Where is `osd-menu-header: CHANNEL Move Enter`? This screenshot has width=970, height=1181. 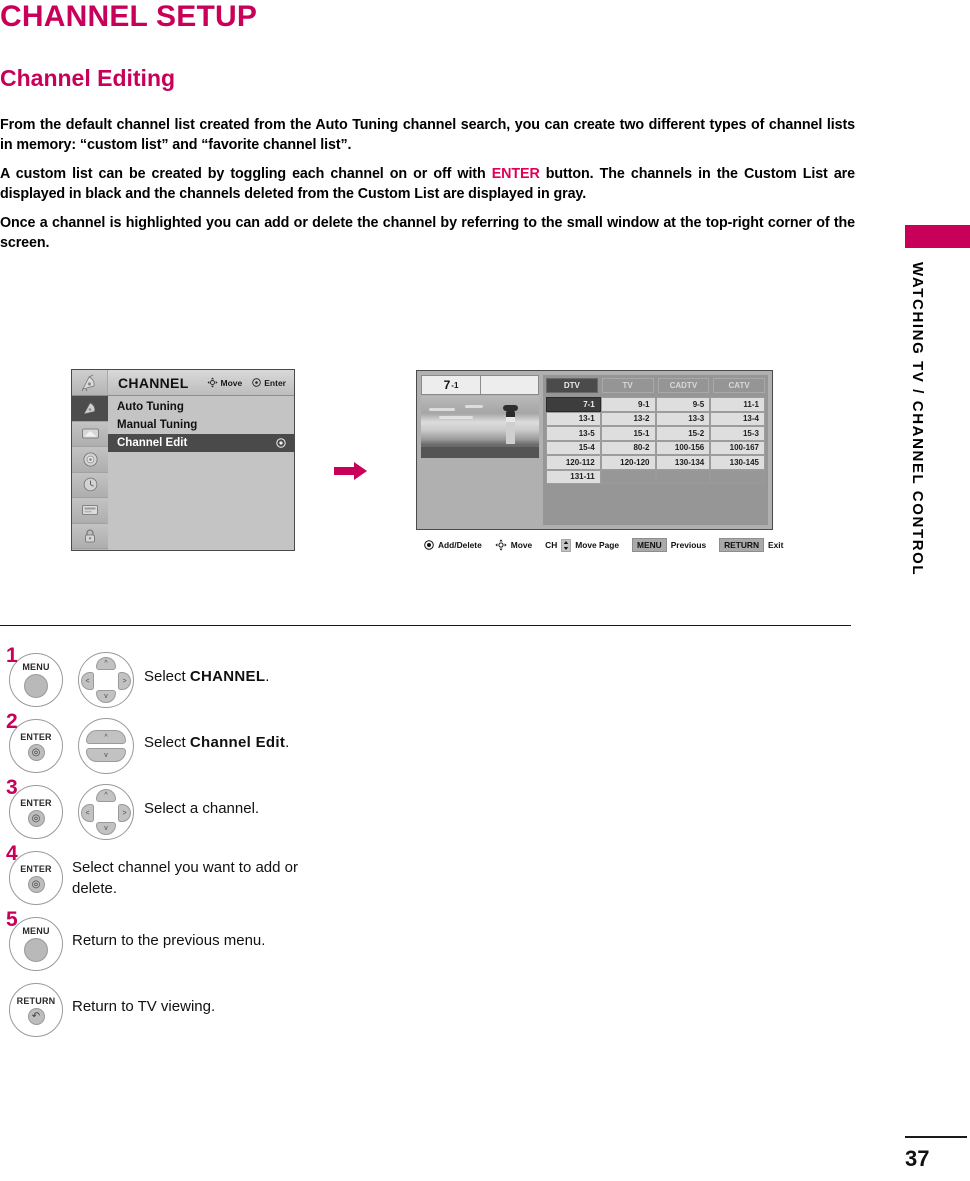 osd-menu-header: CHANNEL Move Enter is located at coordinates (183, 383).